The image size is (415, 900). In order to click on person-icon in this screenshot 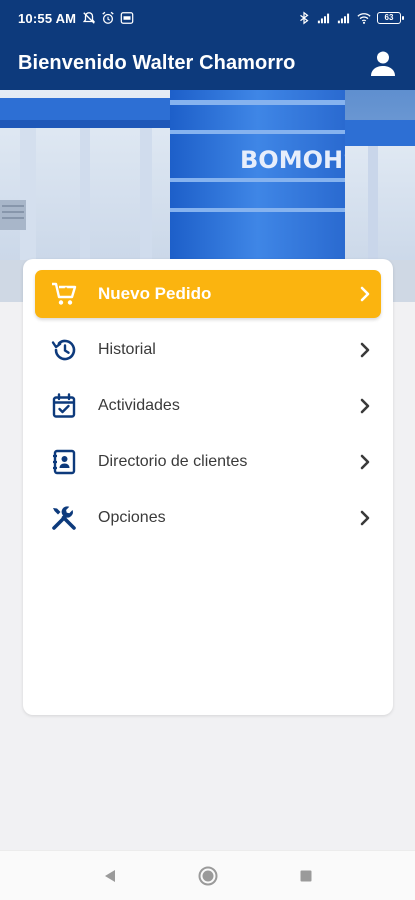, I will do `click(383, 63)`.